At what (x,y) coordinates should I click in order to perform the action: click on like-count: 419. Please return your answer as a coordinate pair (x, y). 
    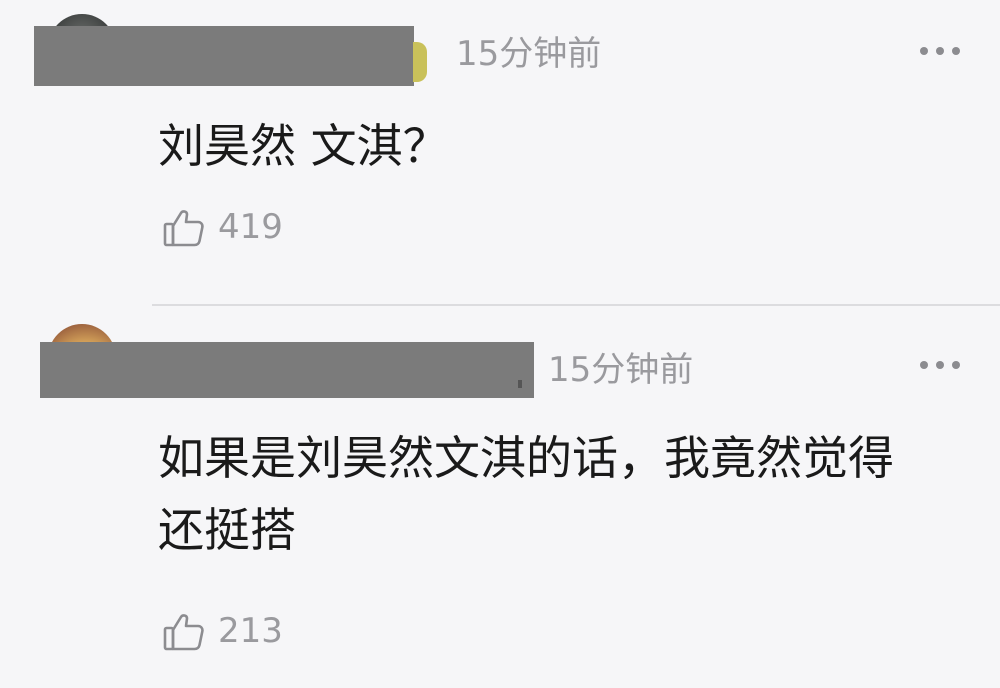
    Looking at the image, I should click on (250, 227).